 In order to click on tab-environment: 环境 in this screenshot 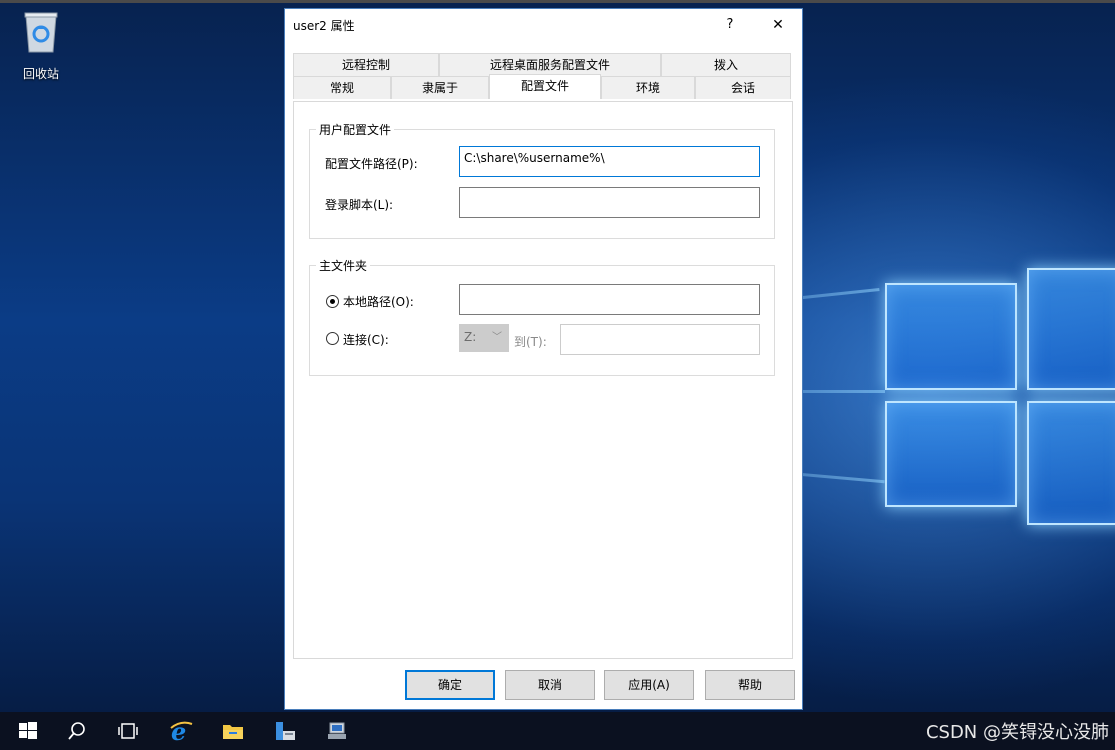, I will do `click(648, 87)`.